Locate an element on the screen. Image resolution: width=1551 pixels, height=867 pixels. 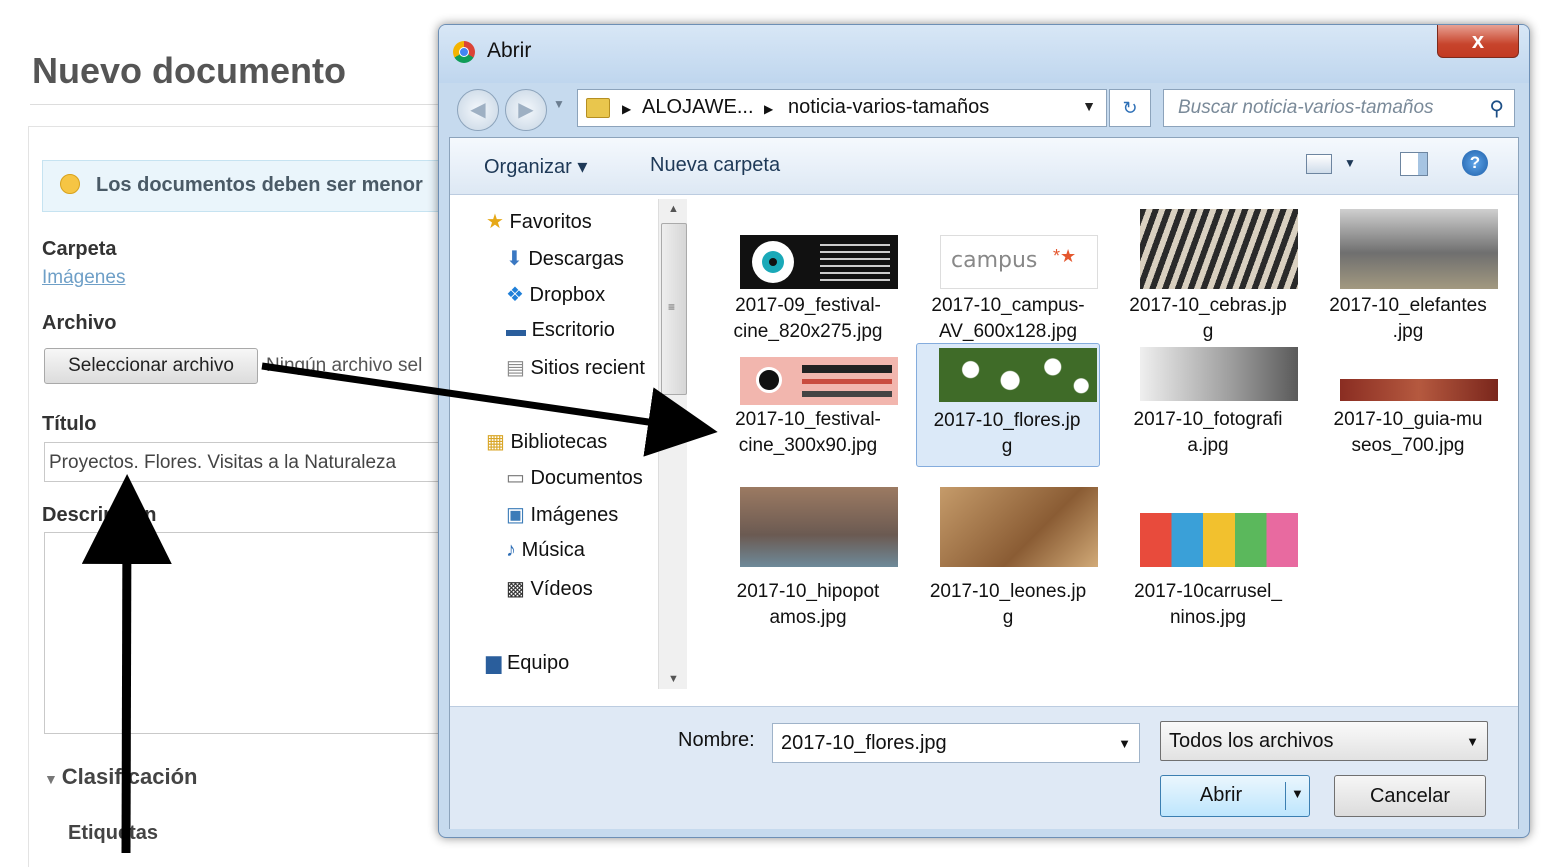
file-item-elefantes: 2017-10_elefantes .jpg is located at coordinates (1408, 268).